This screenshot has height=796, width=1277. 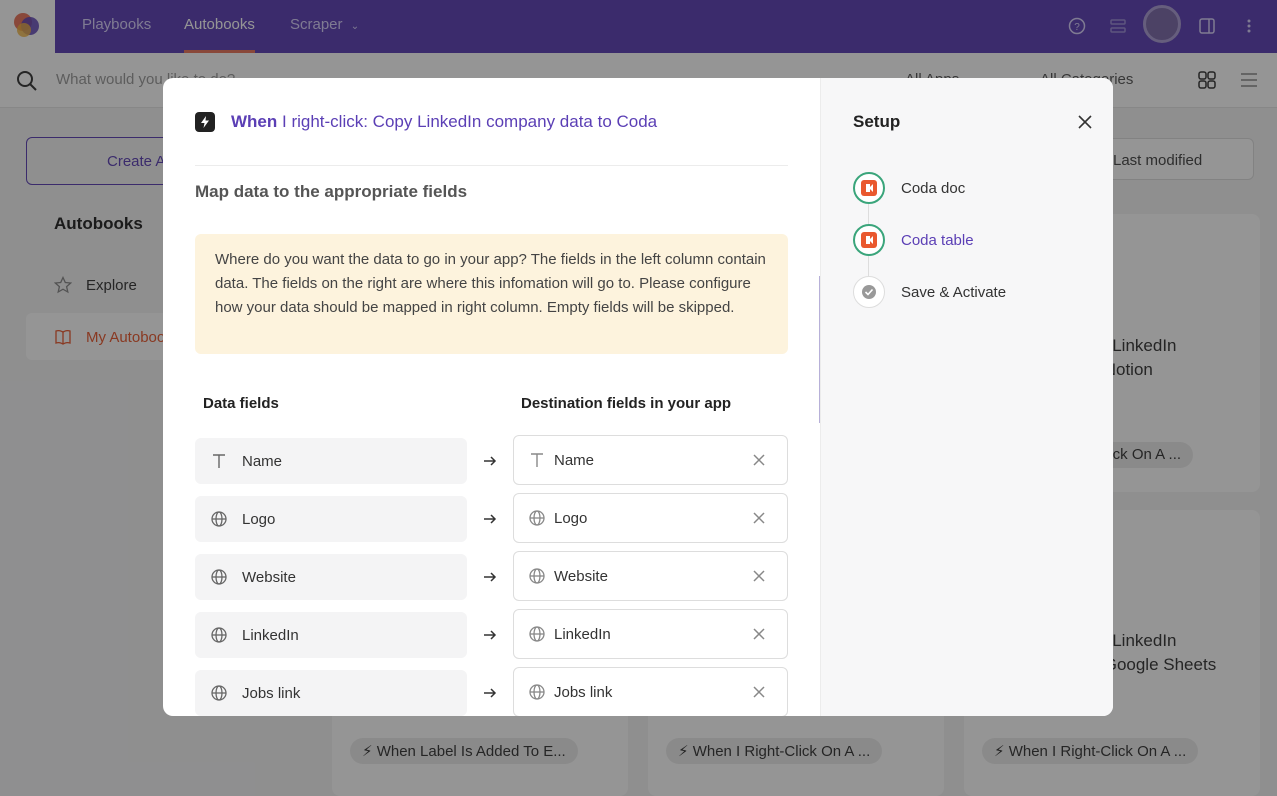 I want to click on data-field-label: Website, so click(x=269, y=577).